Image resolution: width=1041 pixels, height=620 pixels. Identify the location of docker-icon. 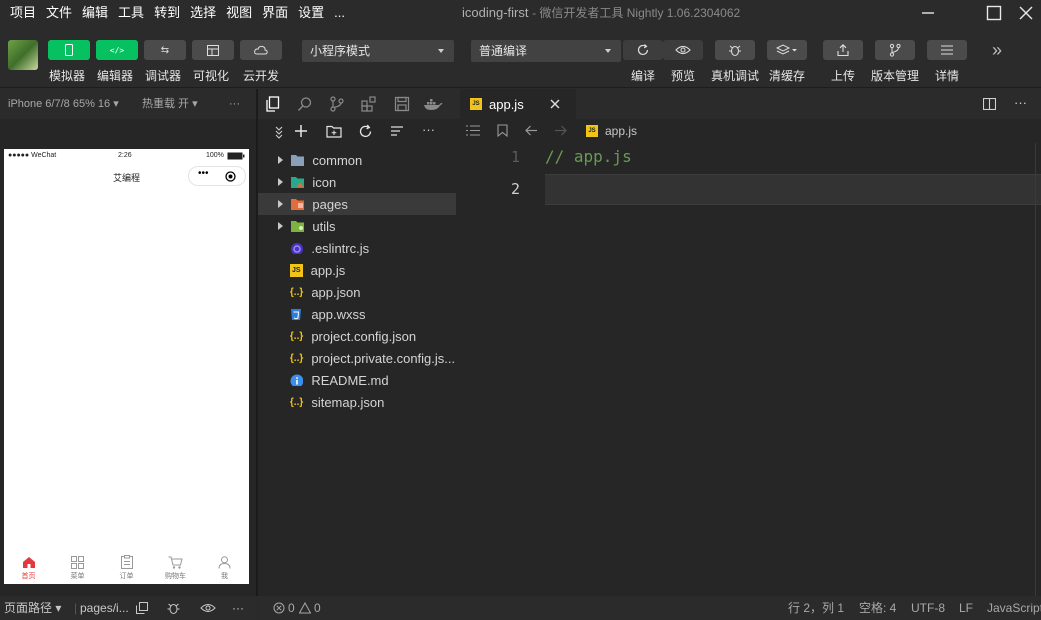
(433, 104).